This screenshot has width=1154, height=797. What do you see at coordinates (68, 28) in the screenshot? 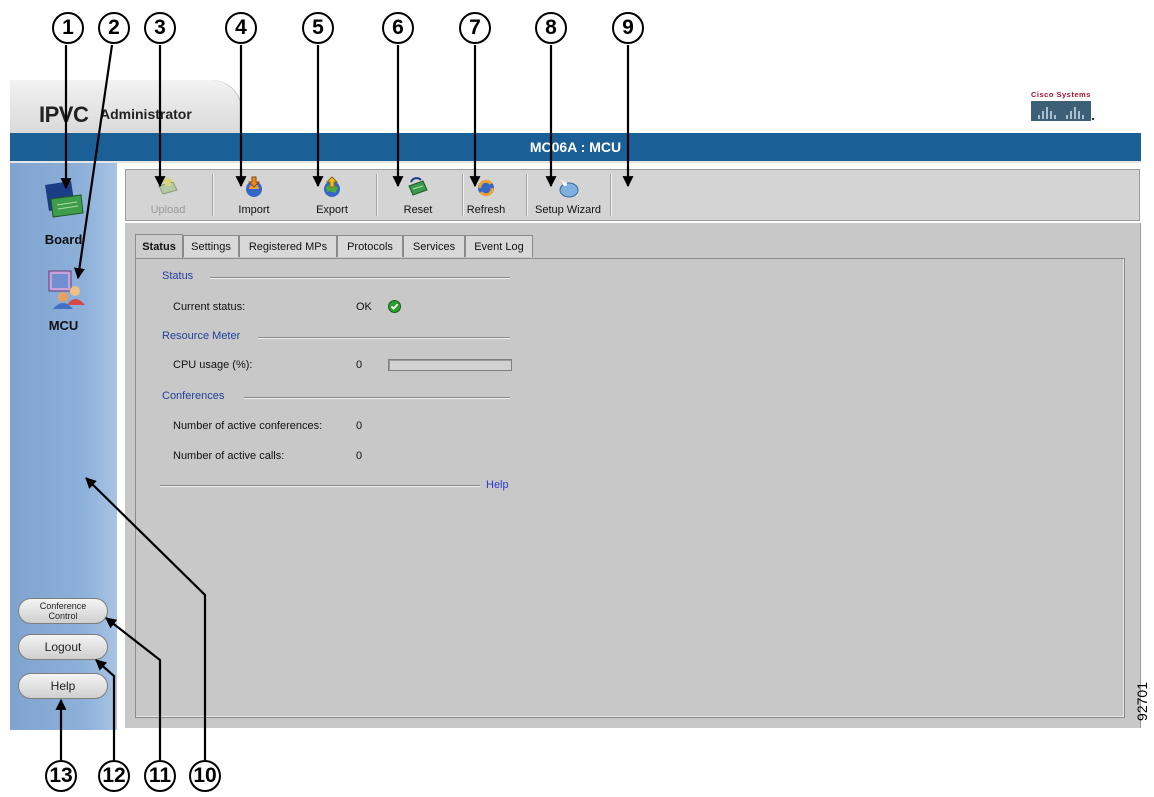
I see `callout-1: 1` at bounding box center [68, 28].